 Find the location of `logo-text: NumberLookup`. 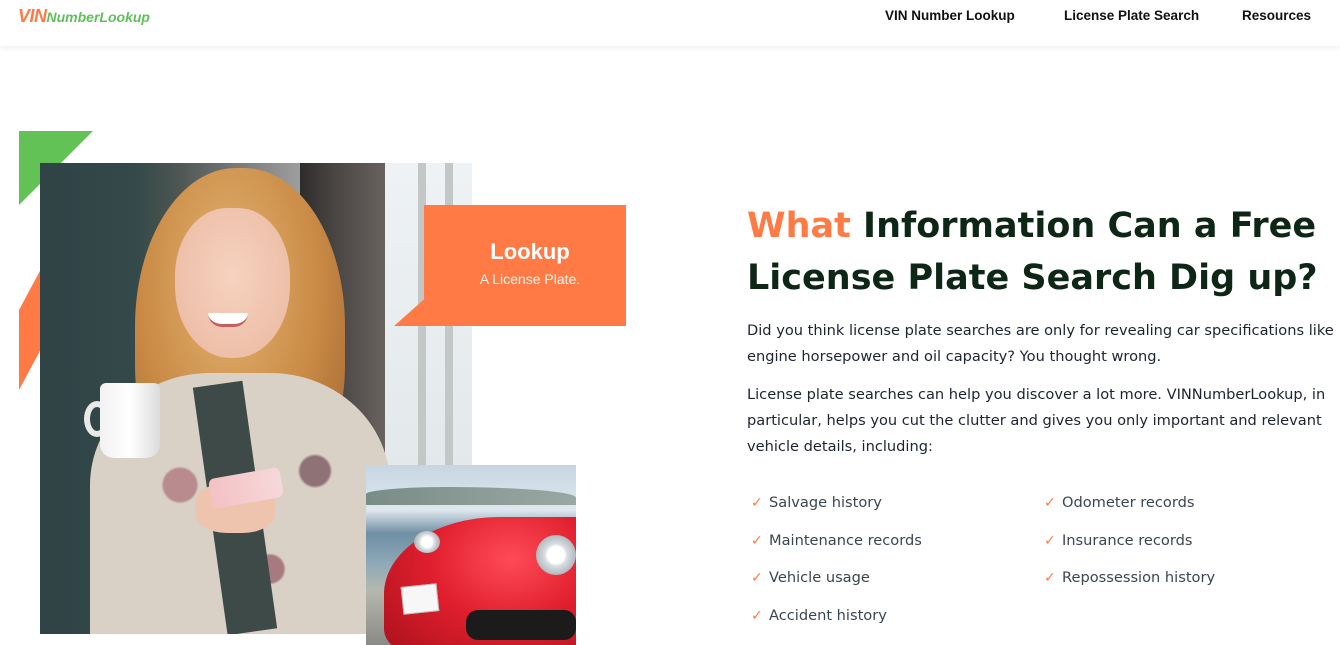

logo-text: NumberLookup is located at coordinates (98, 17).